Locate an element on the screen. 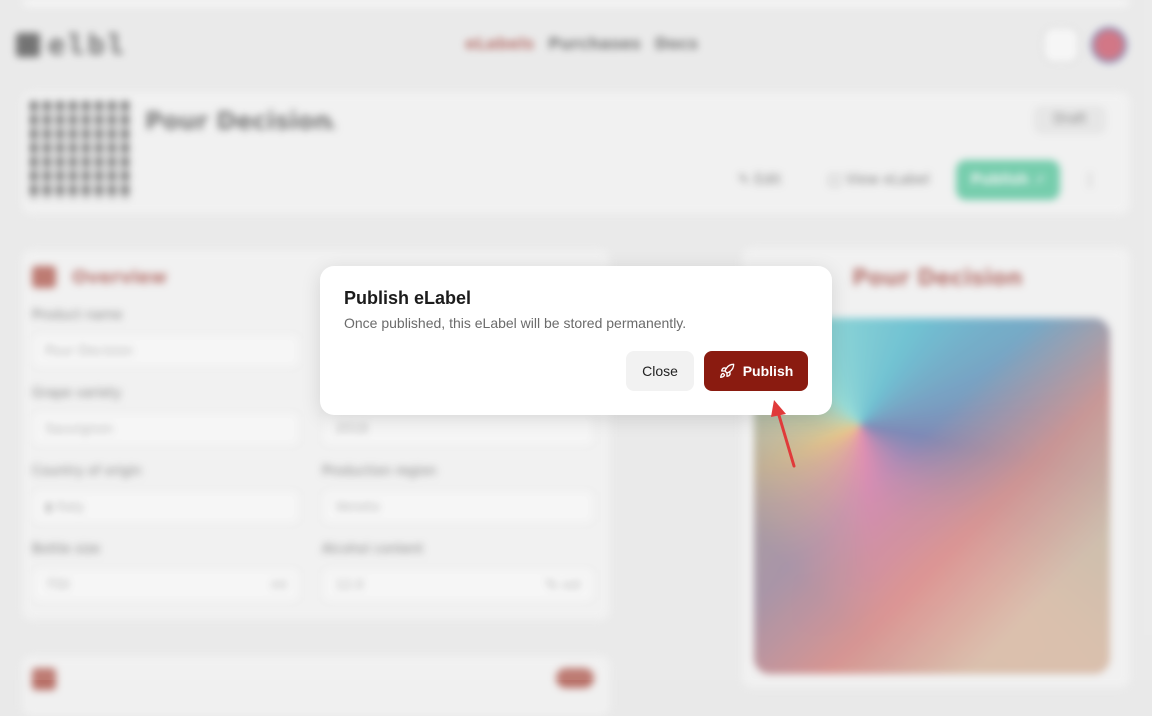 Image resolution: width=1152 pixels, height=716 pixels. dialog-actions: Close Publish is located at coordinates (717, 371).